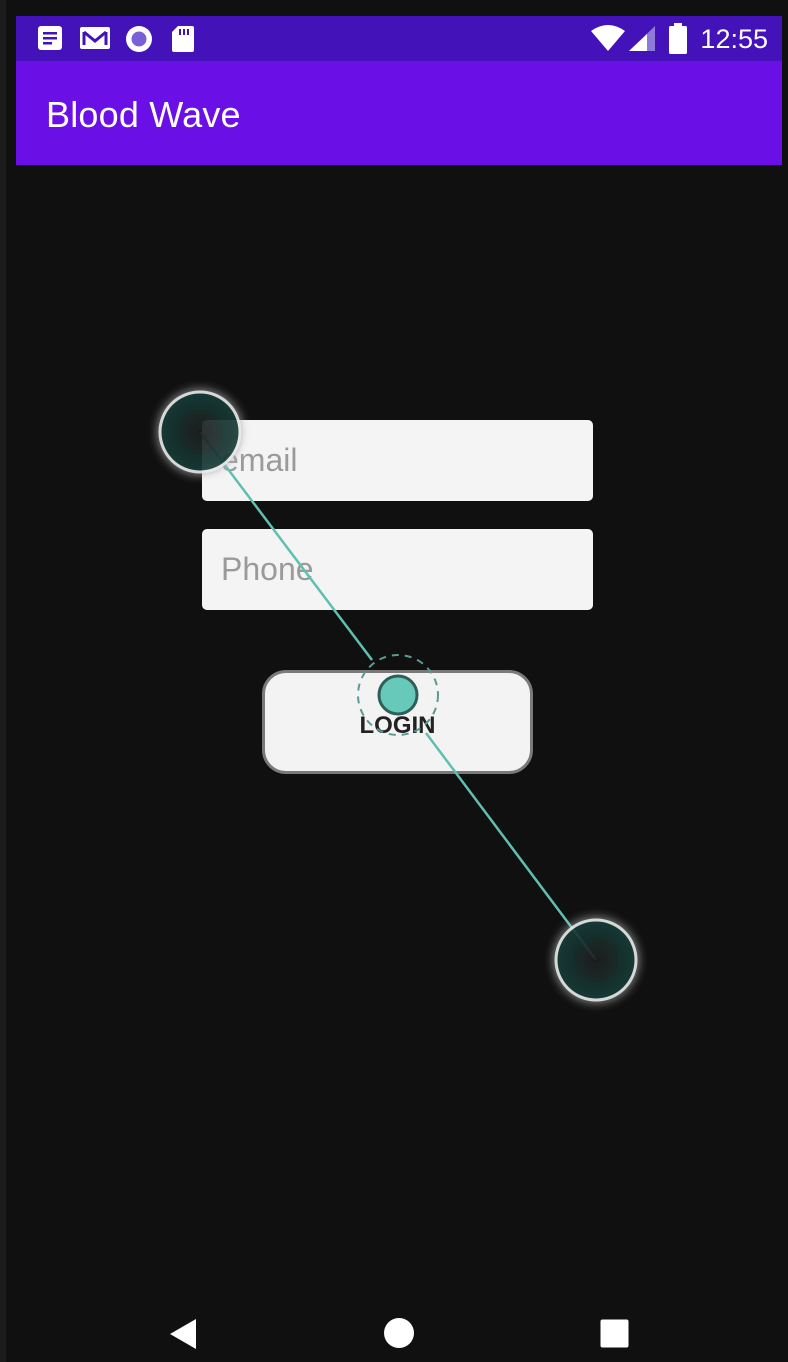  Describe the element at coordinates (642, 41) in the screenshot. I see `signal-icon` at that location.